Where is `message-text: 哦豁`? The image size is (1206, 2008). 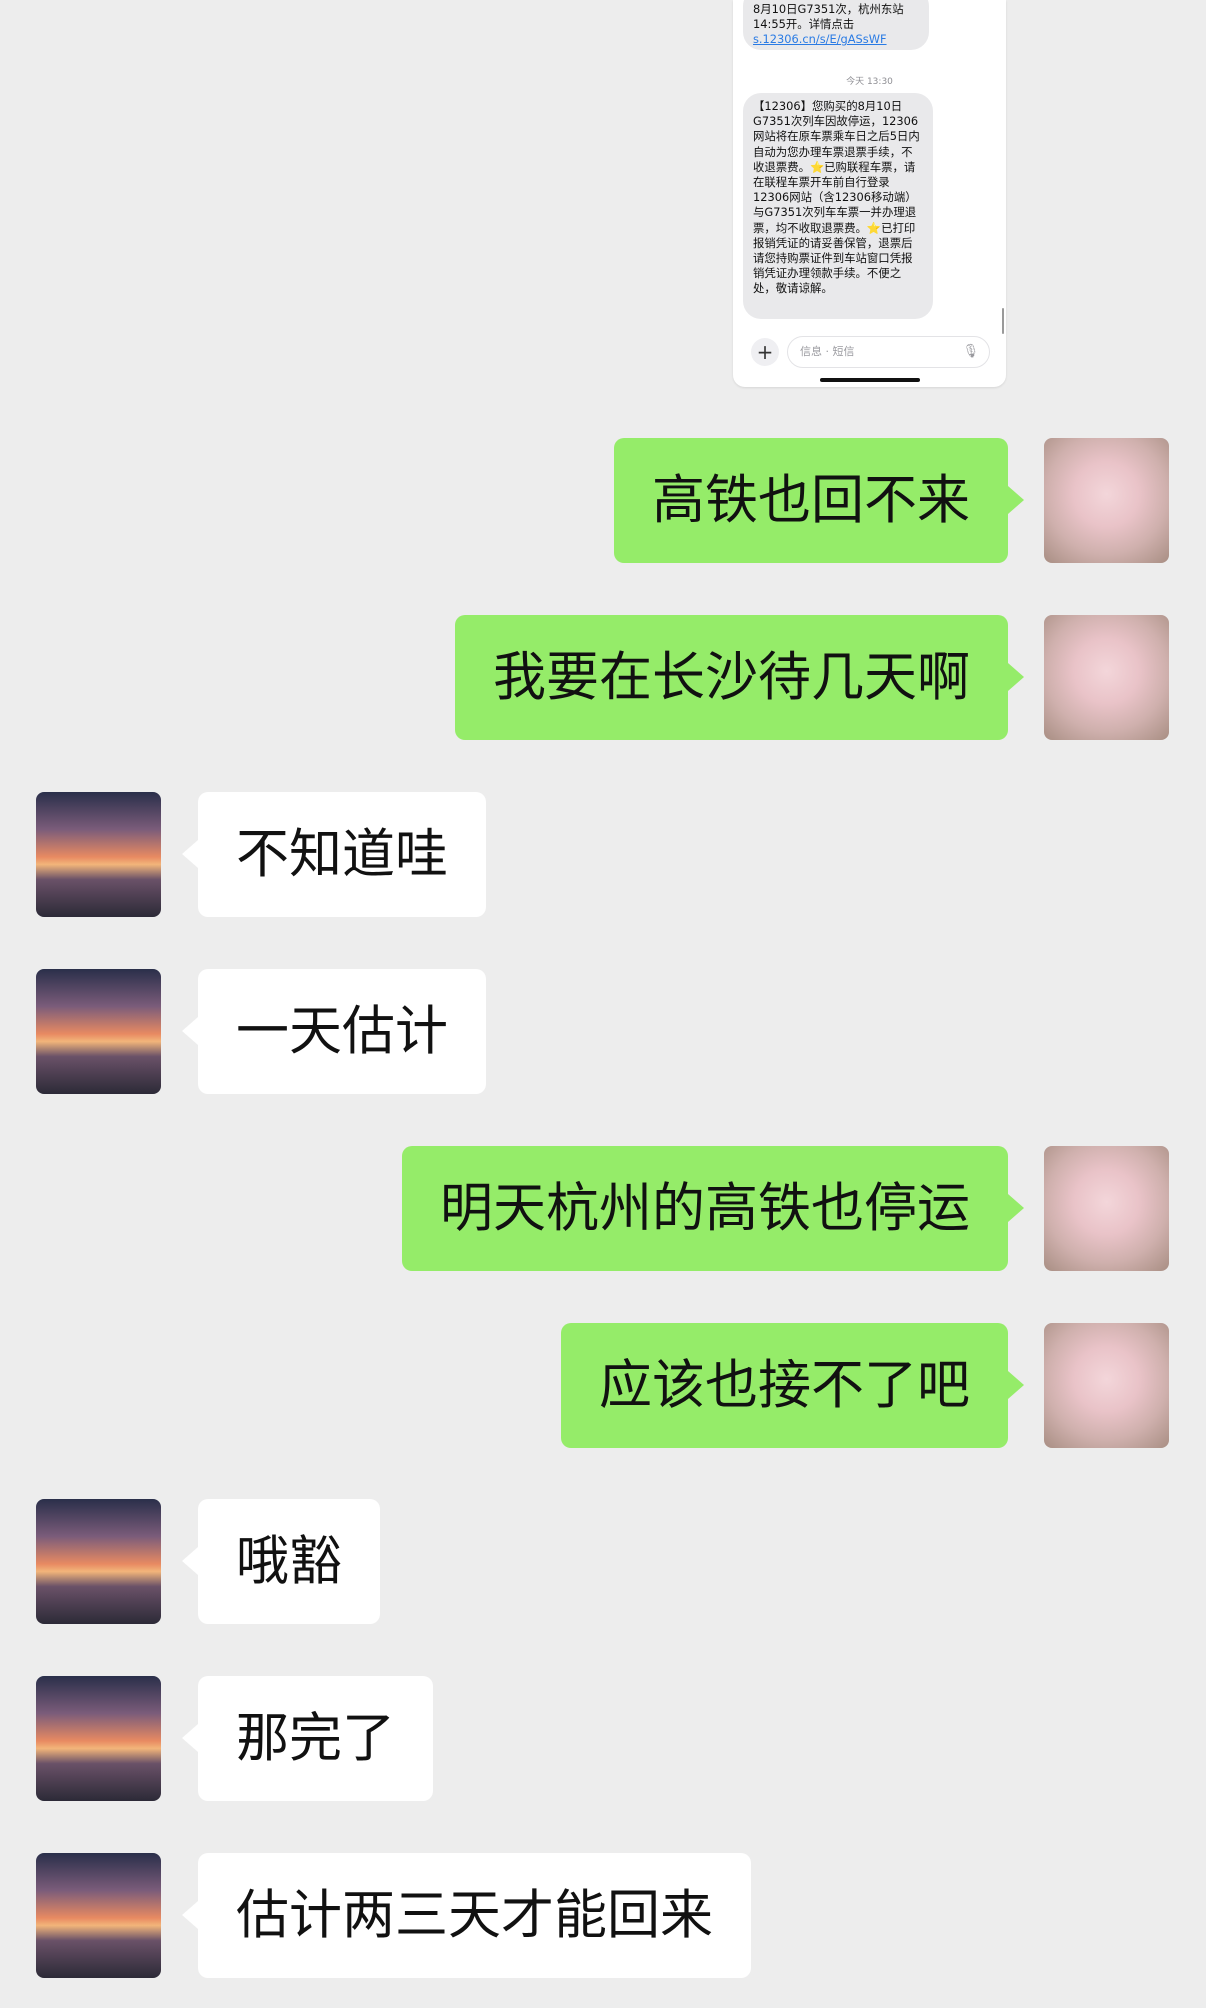 message-text: 哦豁 is located at coordinates (289, 1561).